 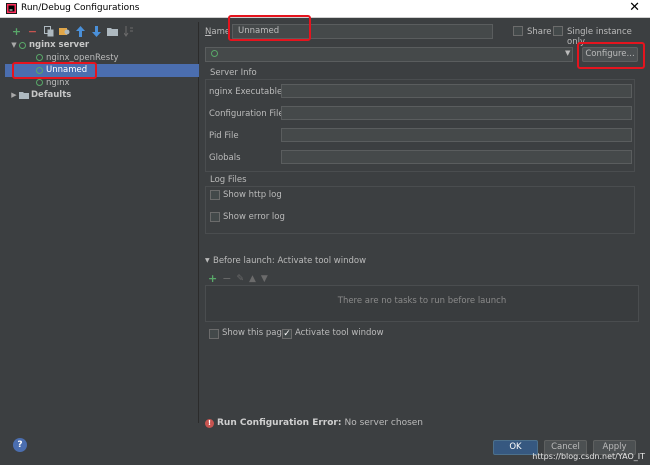 I want to click on tree-item-label: nginx, so click(x=58, y=82).